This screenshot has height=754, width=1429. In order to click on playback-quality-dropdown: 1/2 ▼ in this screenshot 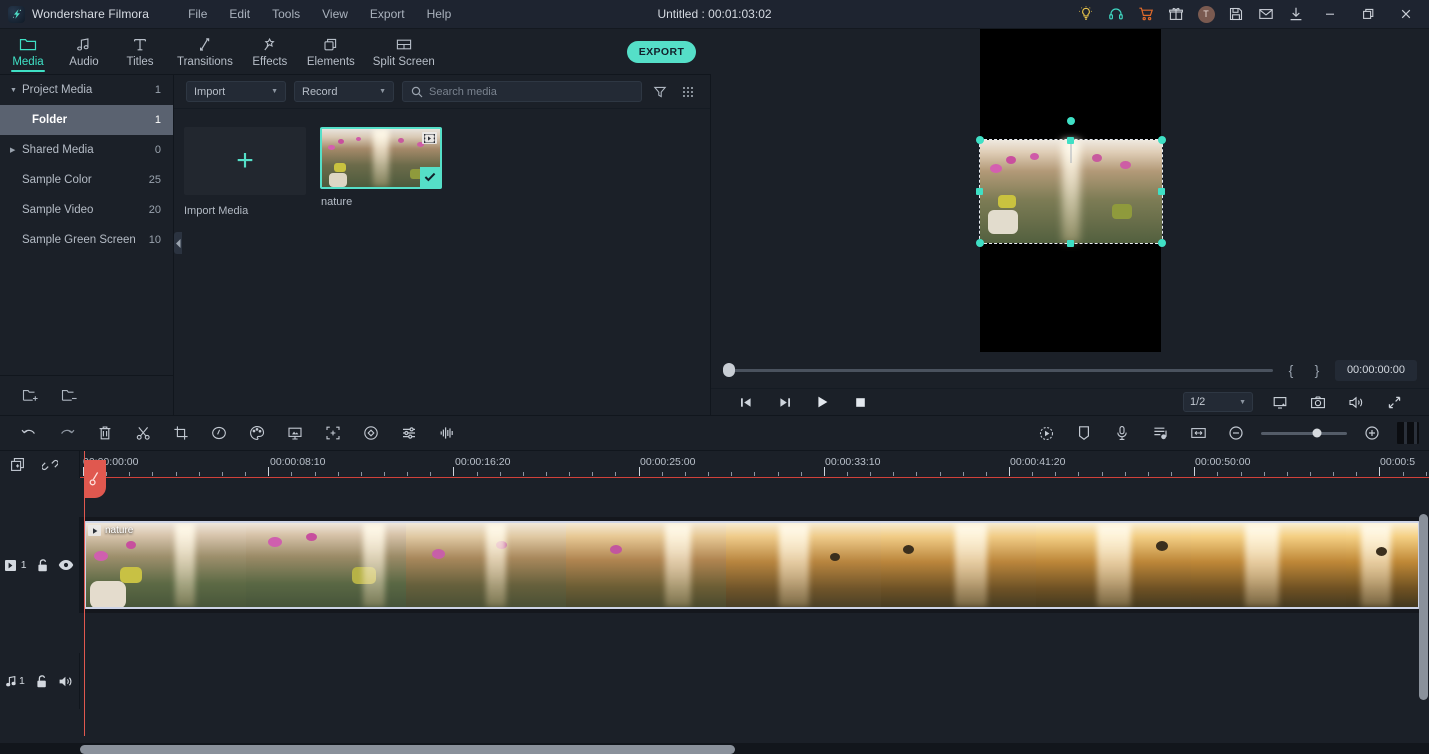, I will do `click(1218, 402)`.